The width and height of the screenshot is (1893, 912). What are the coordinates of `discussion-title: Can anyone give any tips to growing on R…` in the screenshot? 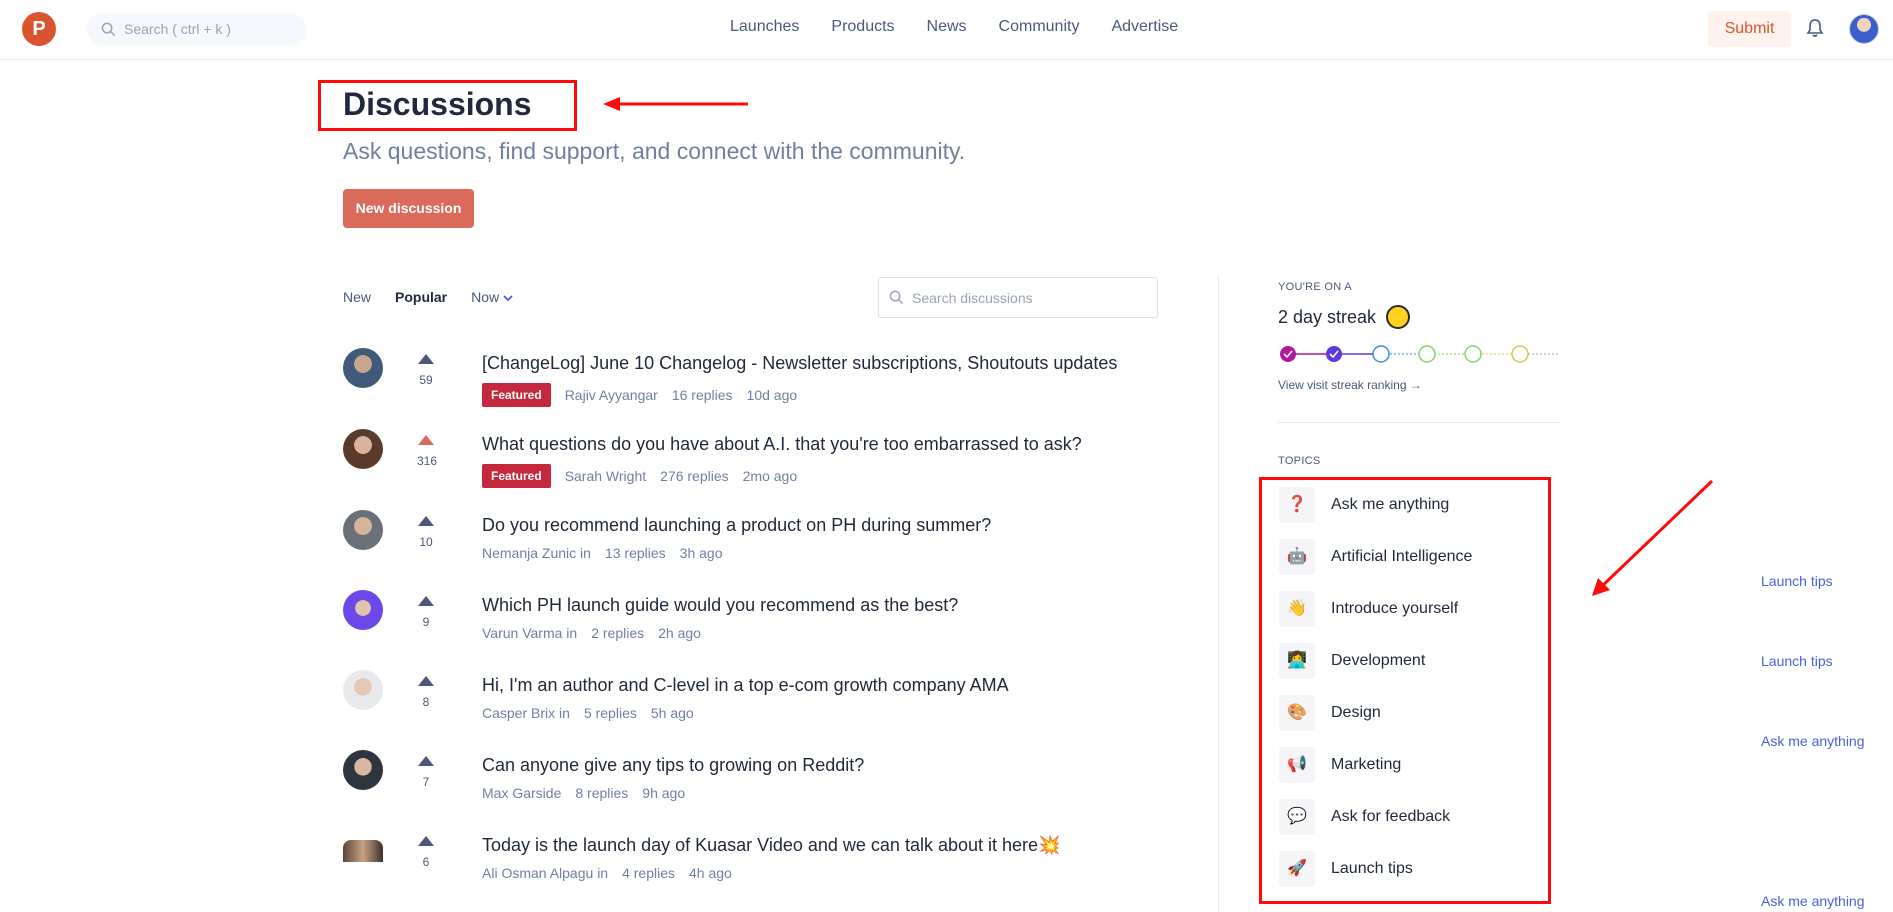 It's located at (673, 765).